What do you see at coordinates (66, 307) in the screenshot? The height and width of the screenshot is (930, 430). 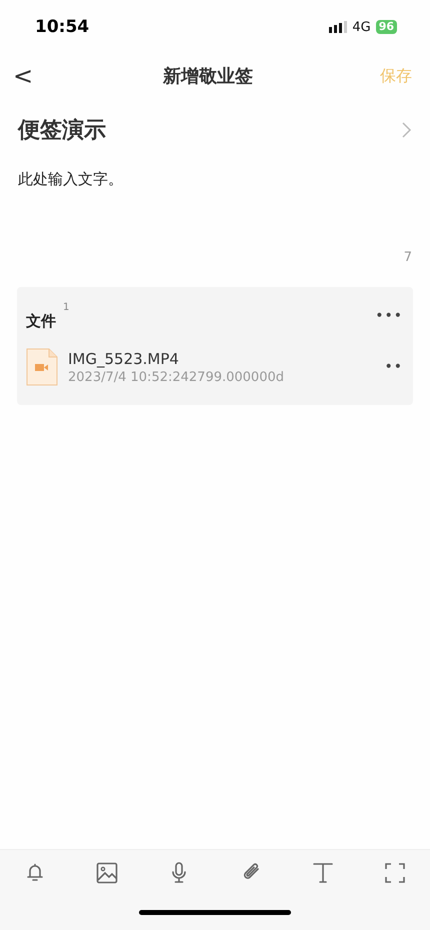 I see `file-count: 1` at bounding box center [66, 307].